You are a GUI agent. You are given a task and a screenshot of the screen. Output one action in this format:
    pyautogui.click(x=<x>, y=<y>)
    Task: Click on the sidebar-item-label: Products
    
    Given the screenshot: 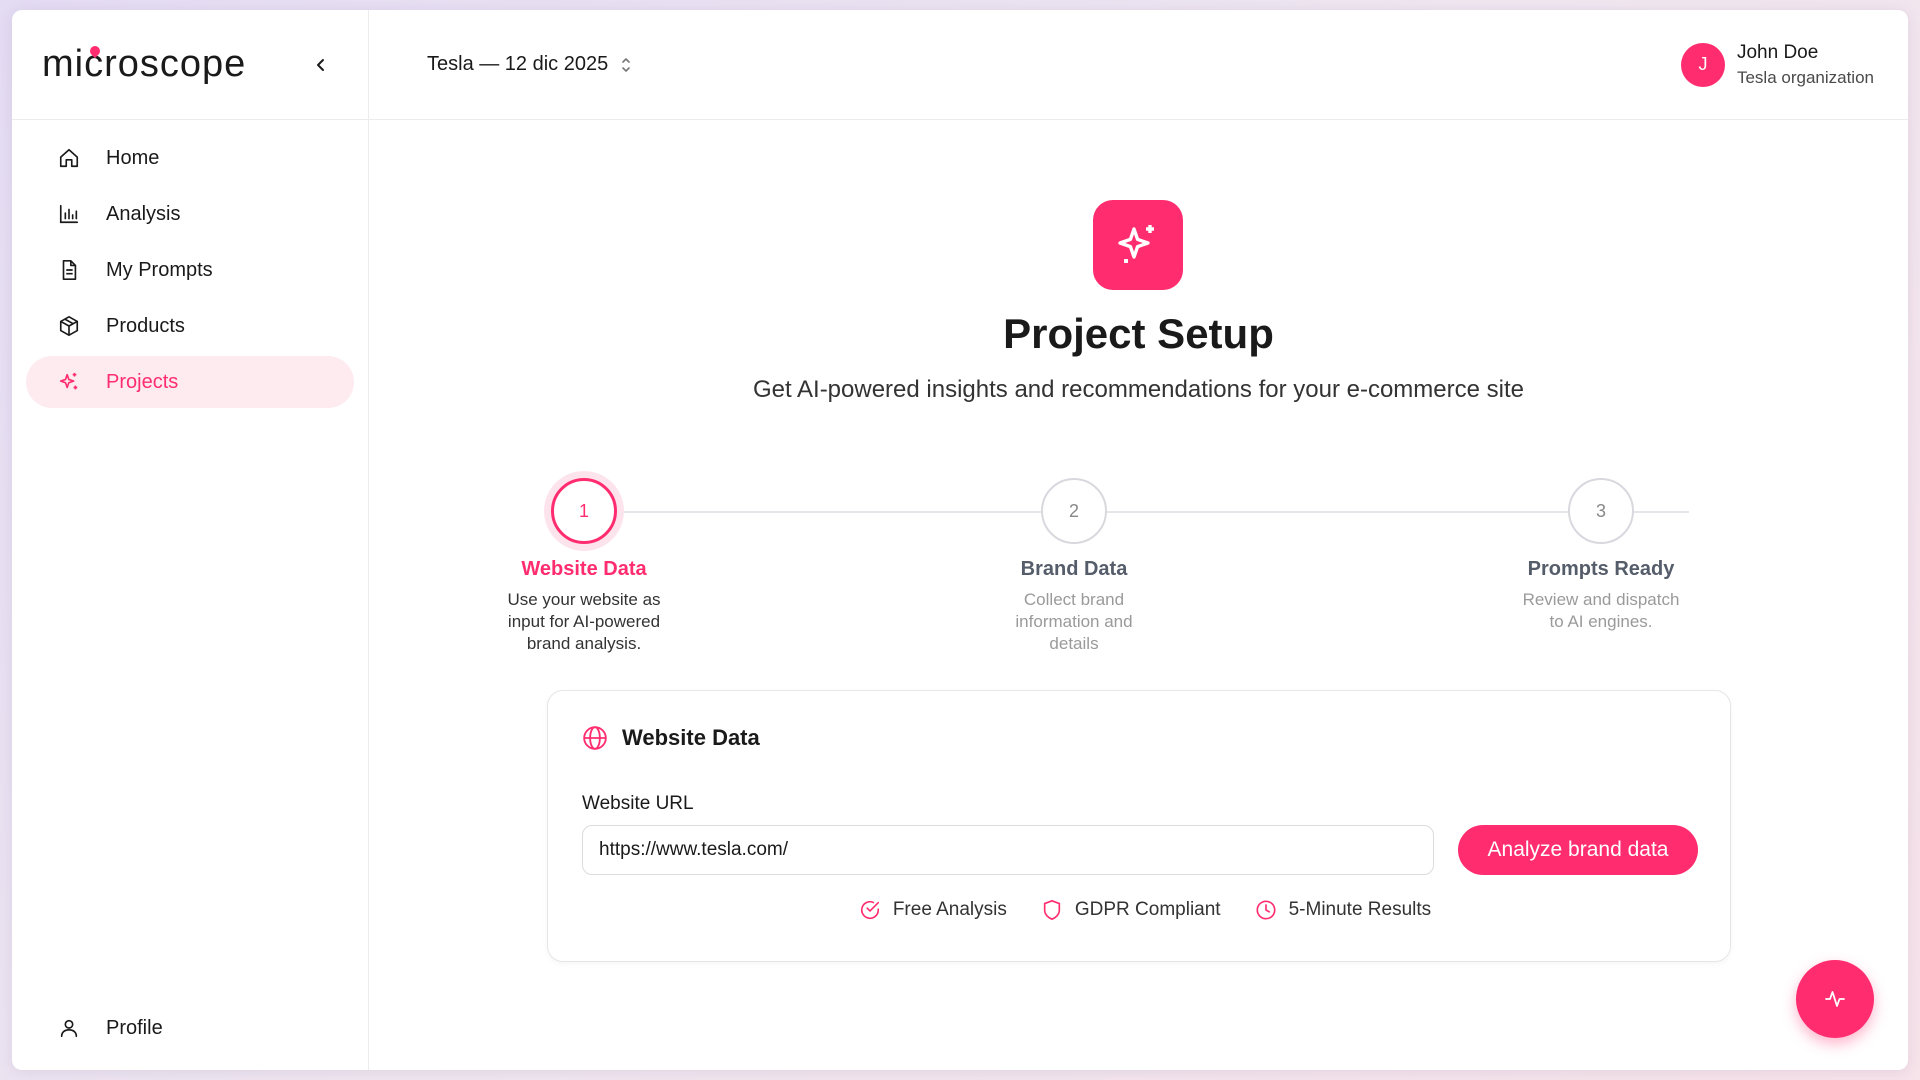 What is the action you would take?
    pyautogui.click(x=145, y=325)
    